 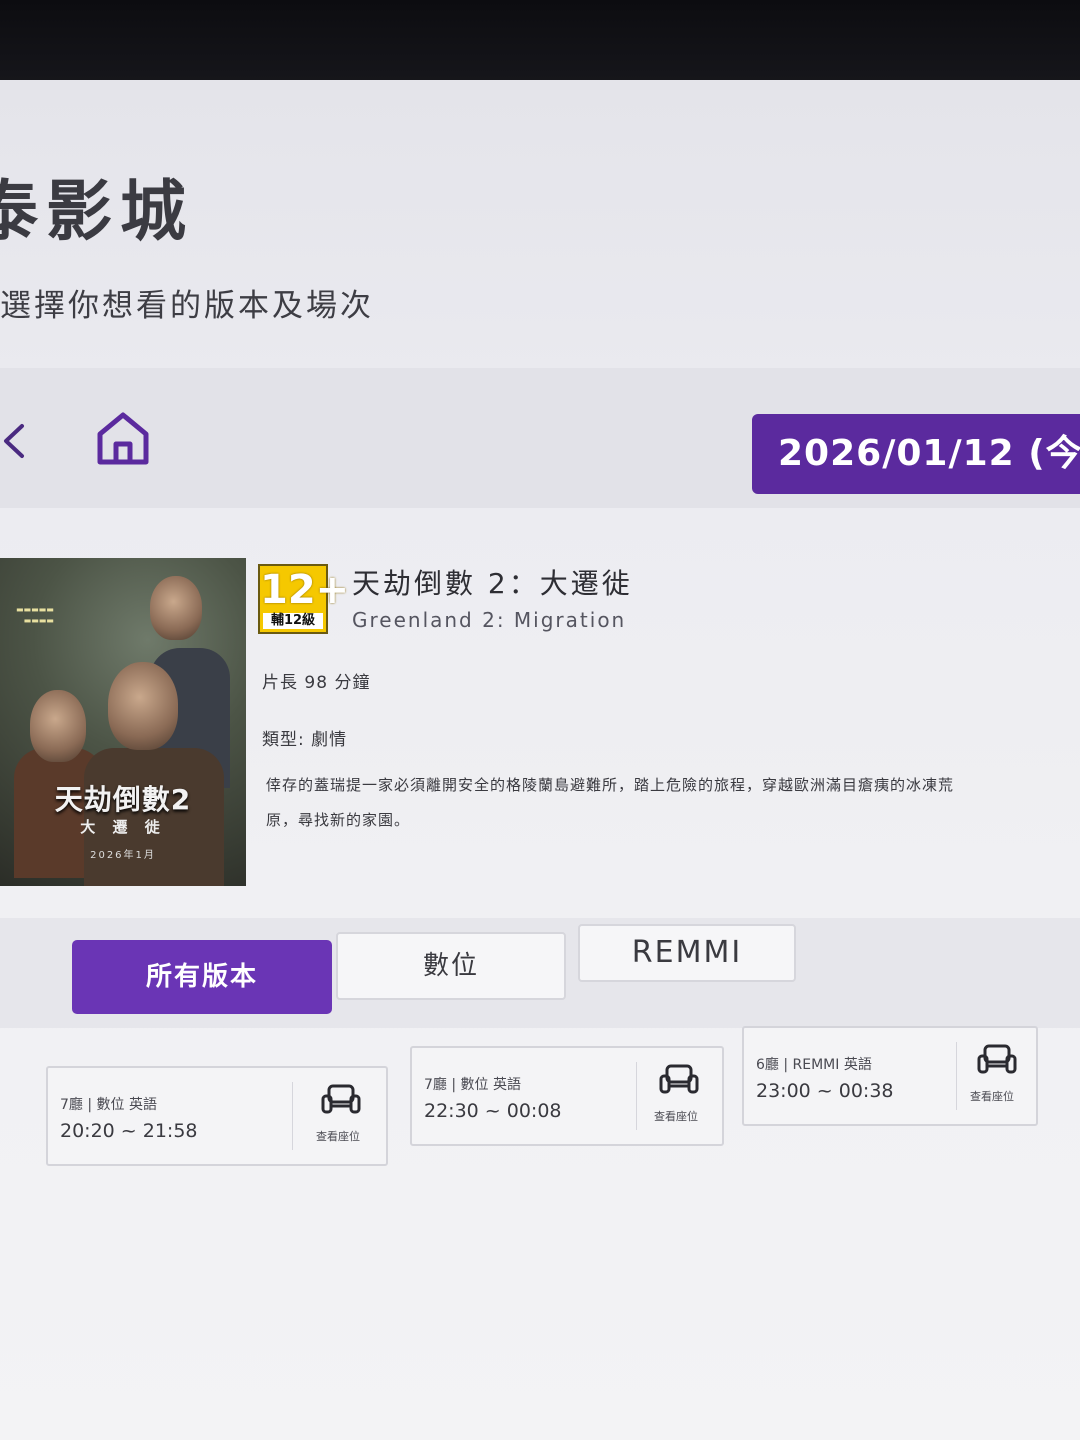 What do you see at coordinates (493, 1111) in the screenshot?
I see `showtime-time: 22:30 ~ 00:08` at bounding box center [493, 1111].